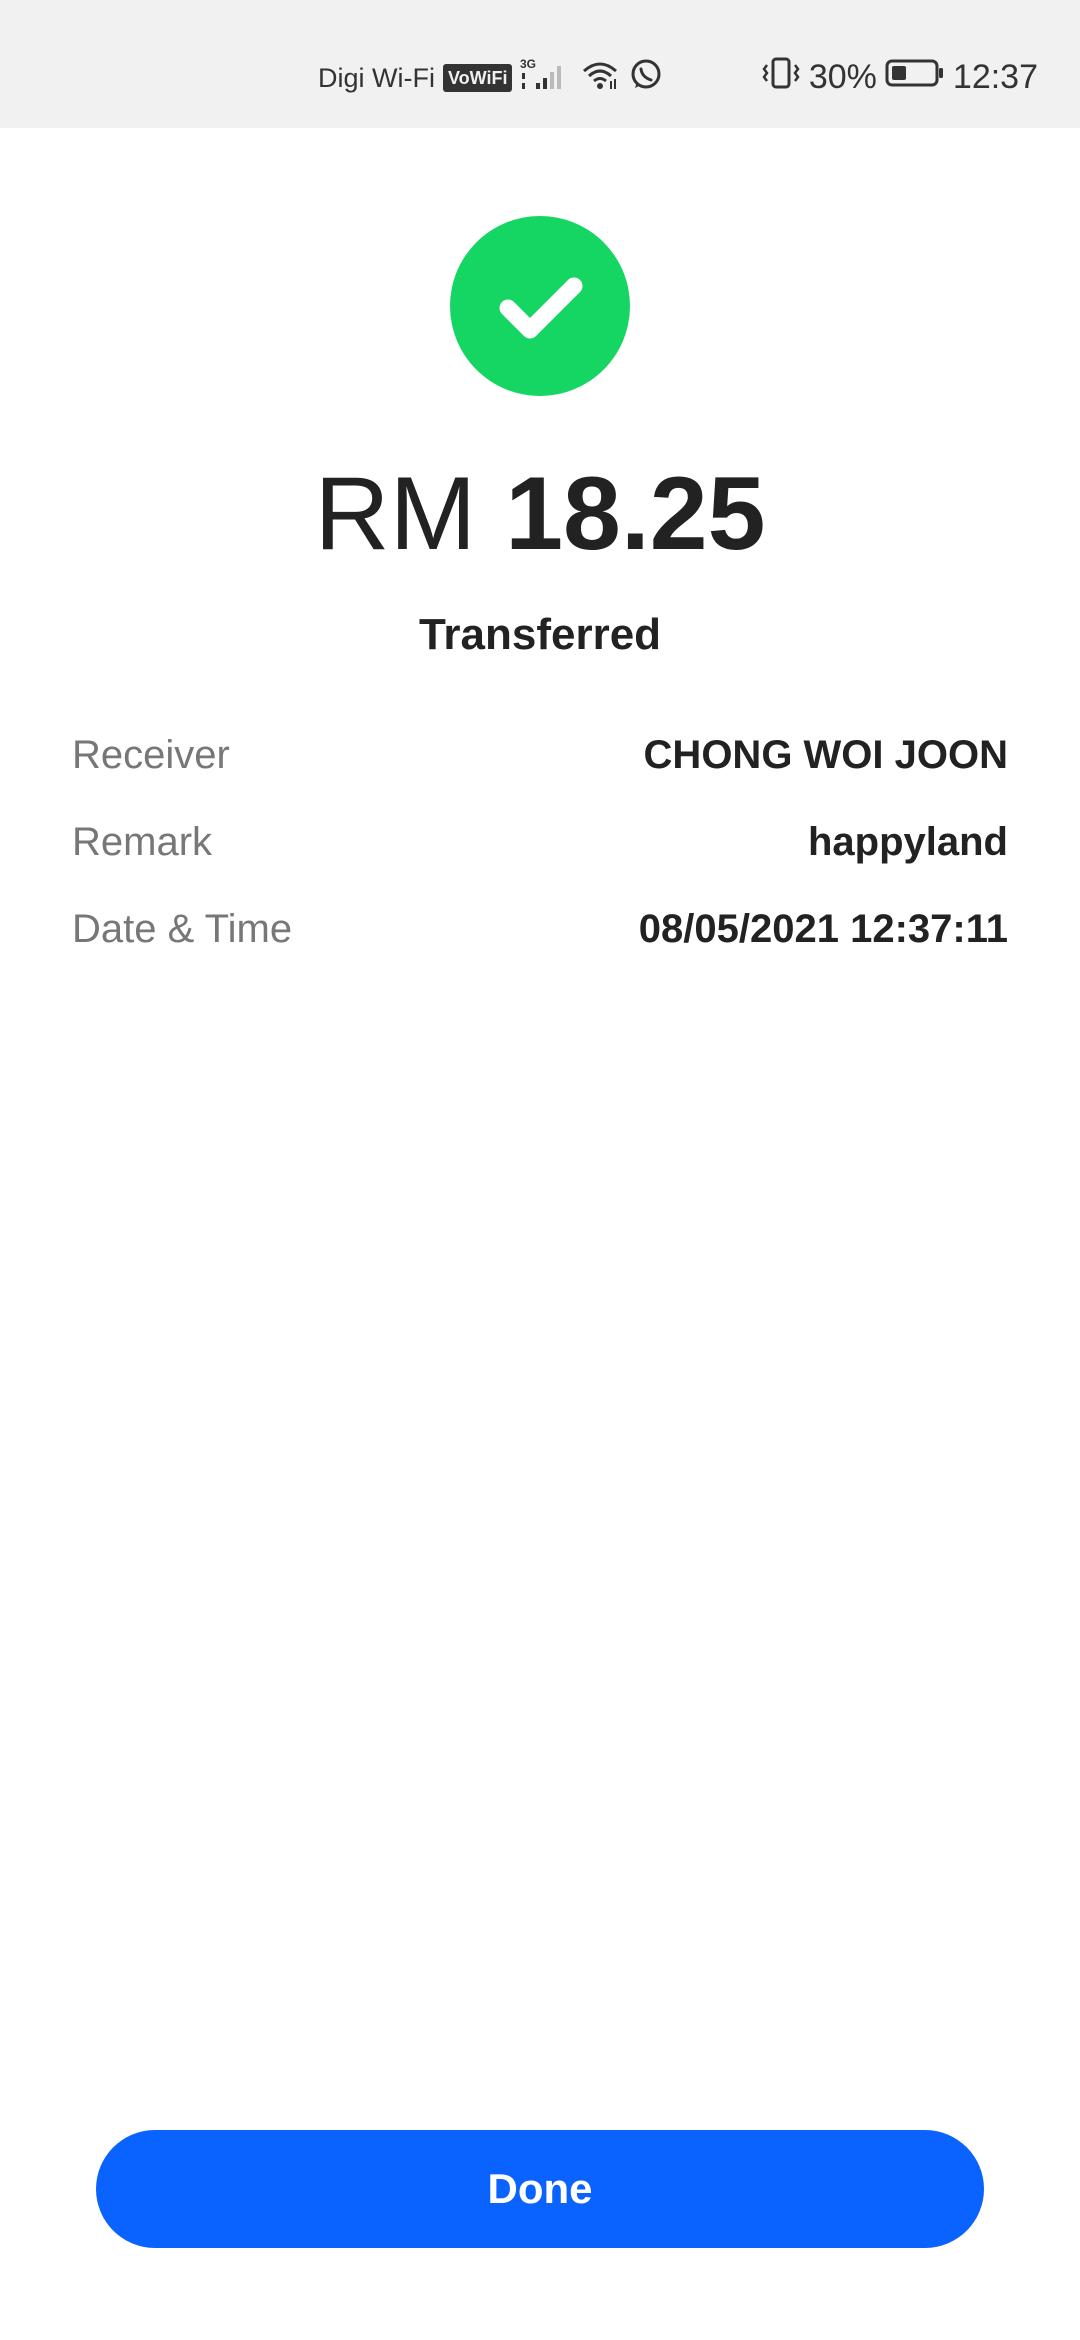 The height and width of the screenshot is (2340, 1080). Describe the element at coordinates (376, 77) in the screenshot. I see `carrier-label: Digi Wi-Fi` at that location.